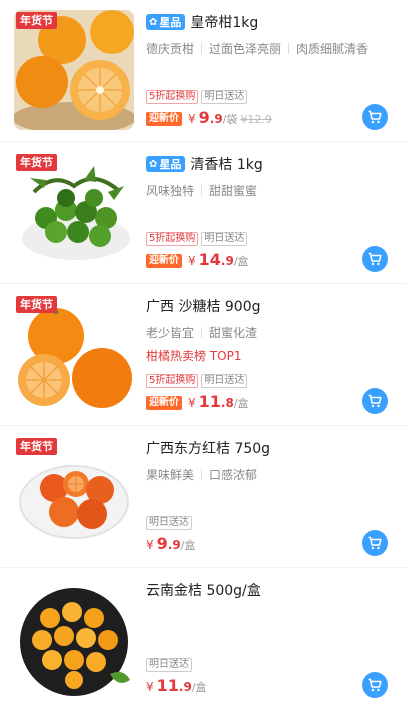 This screenshot has width=406, height=708. Describe the element at coordinates (170, 191) in the screenshot. I see `subtitle: 风味独特` at that location.